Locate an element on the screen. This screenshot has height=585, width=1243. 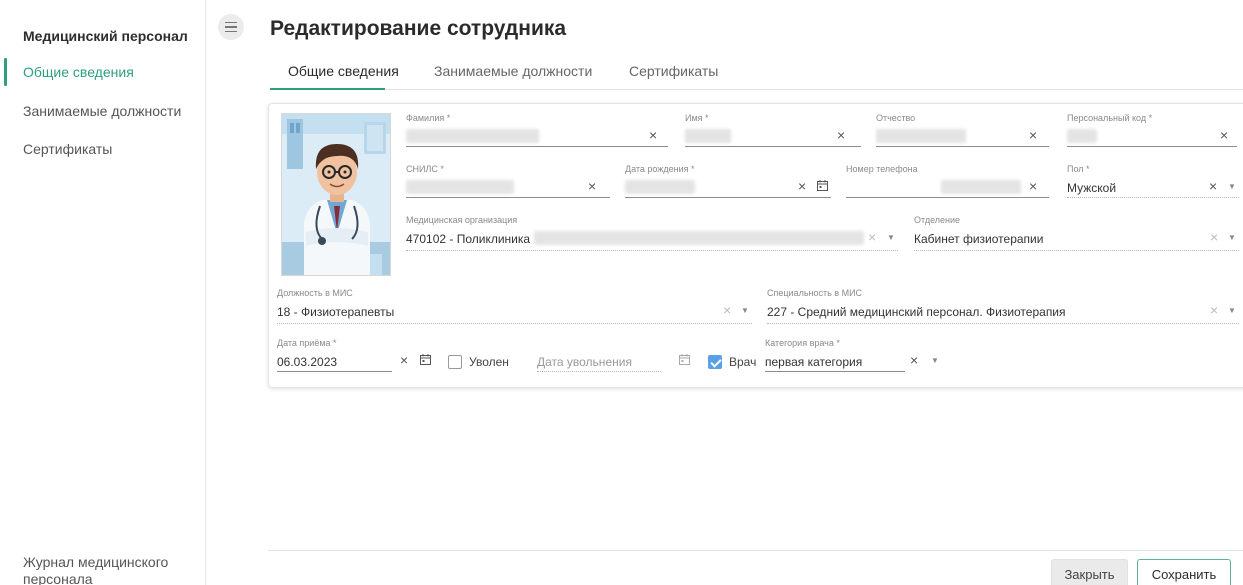
patronymic-clear-icon: × is located at coordinates (1033, 135).